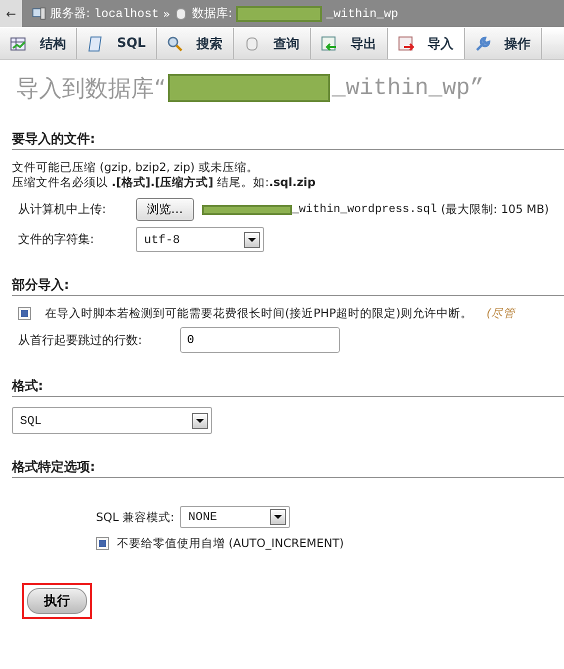  I want to click on charset-select: utf-8, so click(200, 239).